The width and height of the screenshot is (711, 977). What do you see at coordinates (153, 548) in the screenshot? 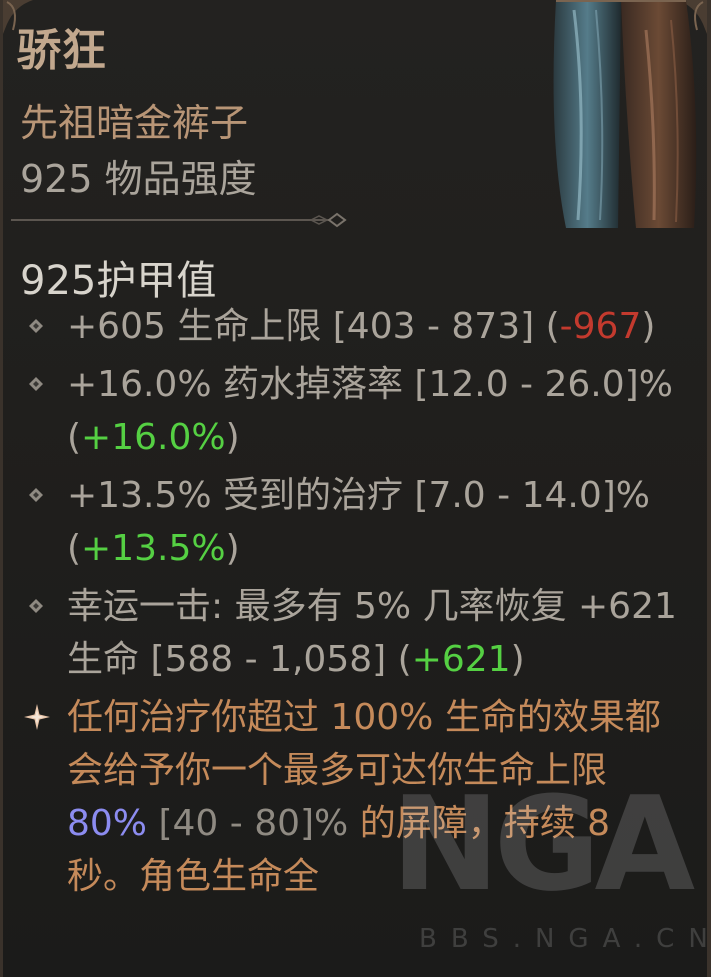
I see `affix-delta: +13.5%` at bounding box center [153, 548].